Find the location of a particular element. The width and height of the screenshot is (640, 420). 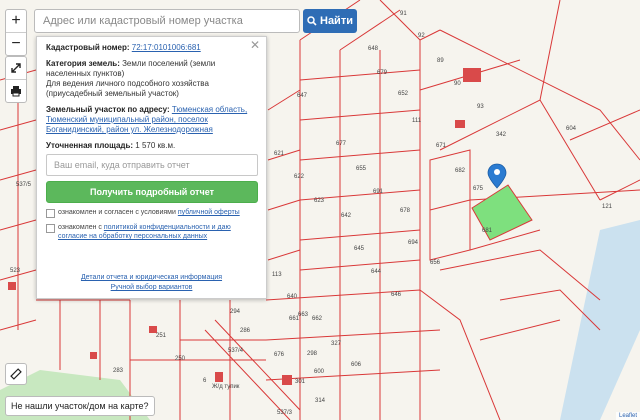

map-label-250: 250 is located at coordinates (180, 359).